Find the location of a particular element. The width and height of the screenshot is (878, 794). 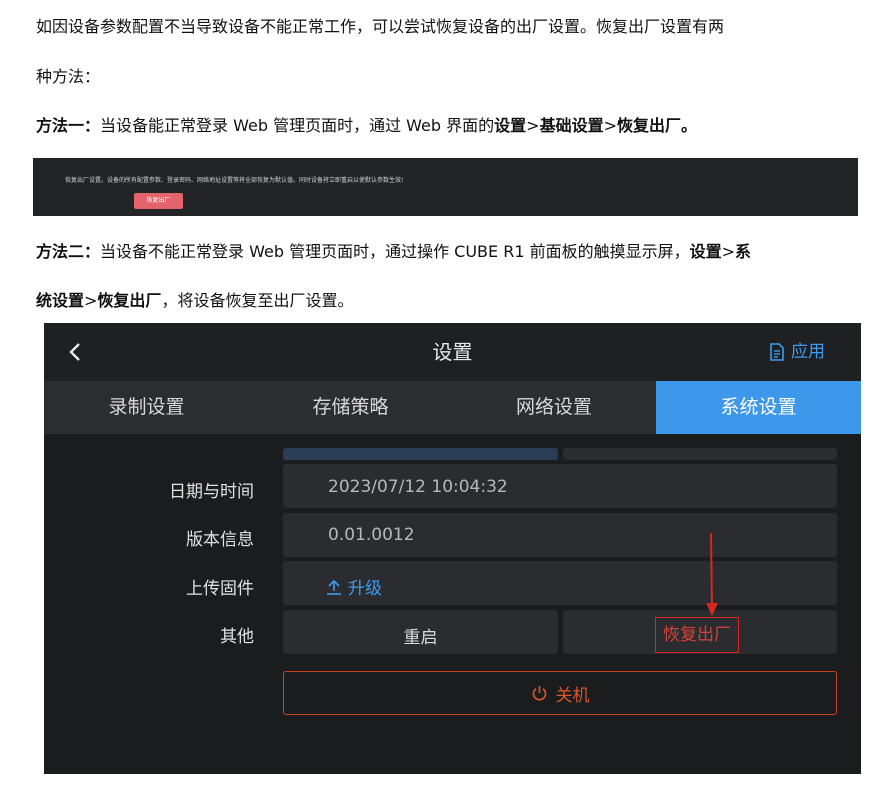

apply-label: 应用 is located at coordinates (808, 352).